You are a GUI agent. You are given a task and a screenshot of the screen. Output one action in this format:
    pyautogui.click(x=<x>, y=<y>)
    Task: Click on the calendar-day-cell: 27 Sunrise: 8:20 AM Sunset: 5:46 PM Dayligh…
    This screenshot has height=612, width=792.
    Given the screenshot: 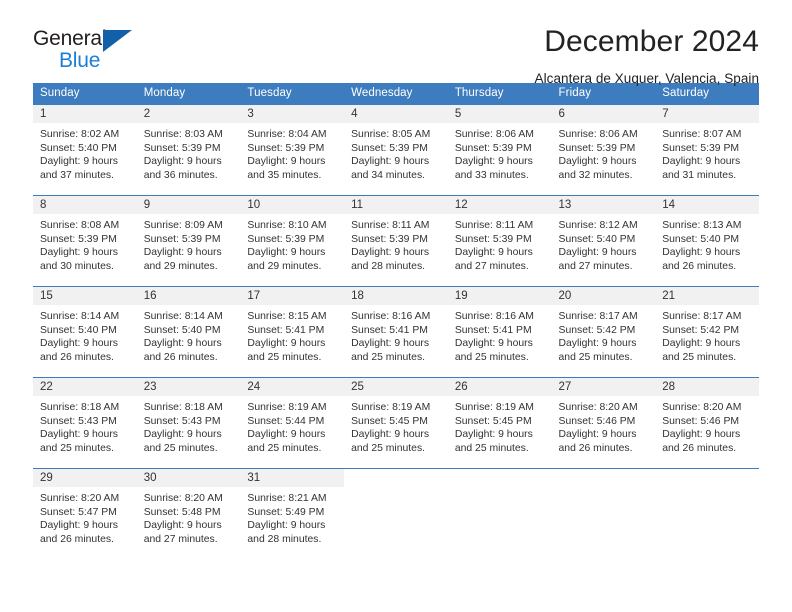 What is the action you would take?
    pyautogui.click(x=603, y=423)
    